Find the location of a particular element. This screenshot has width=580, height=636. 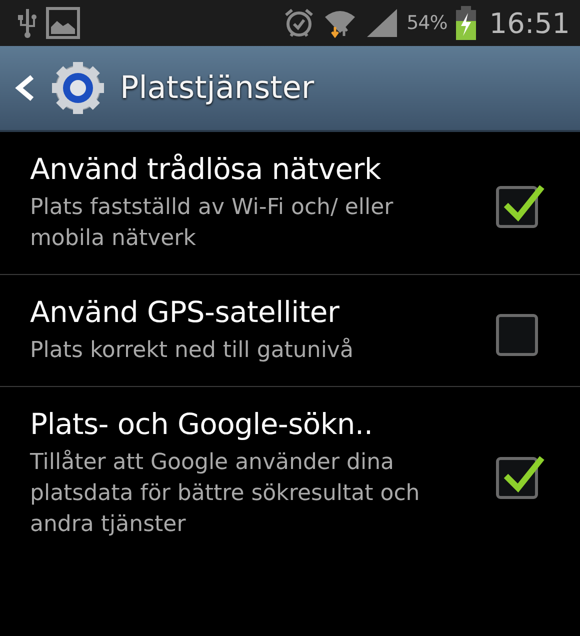

battery-percent: 54% is located at coordinates (427, 23).